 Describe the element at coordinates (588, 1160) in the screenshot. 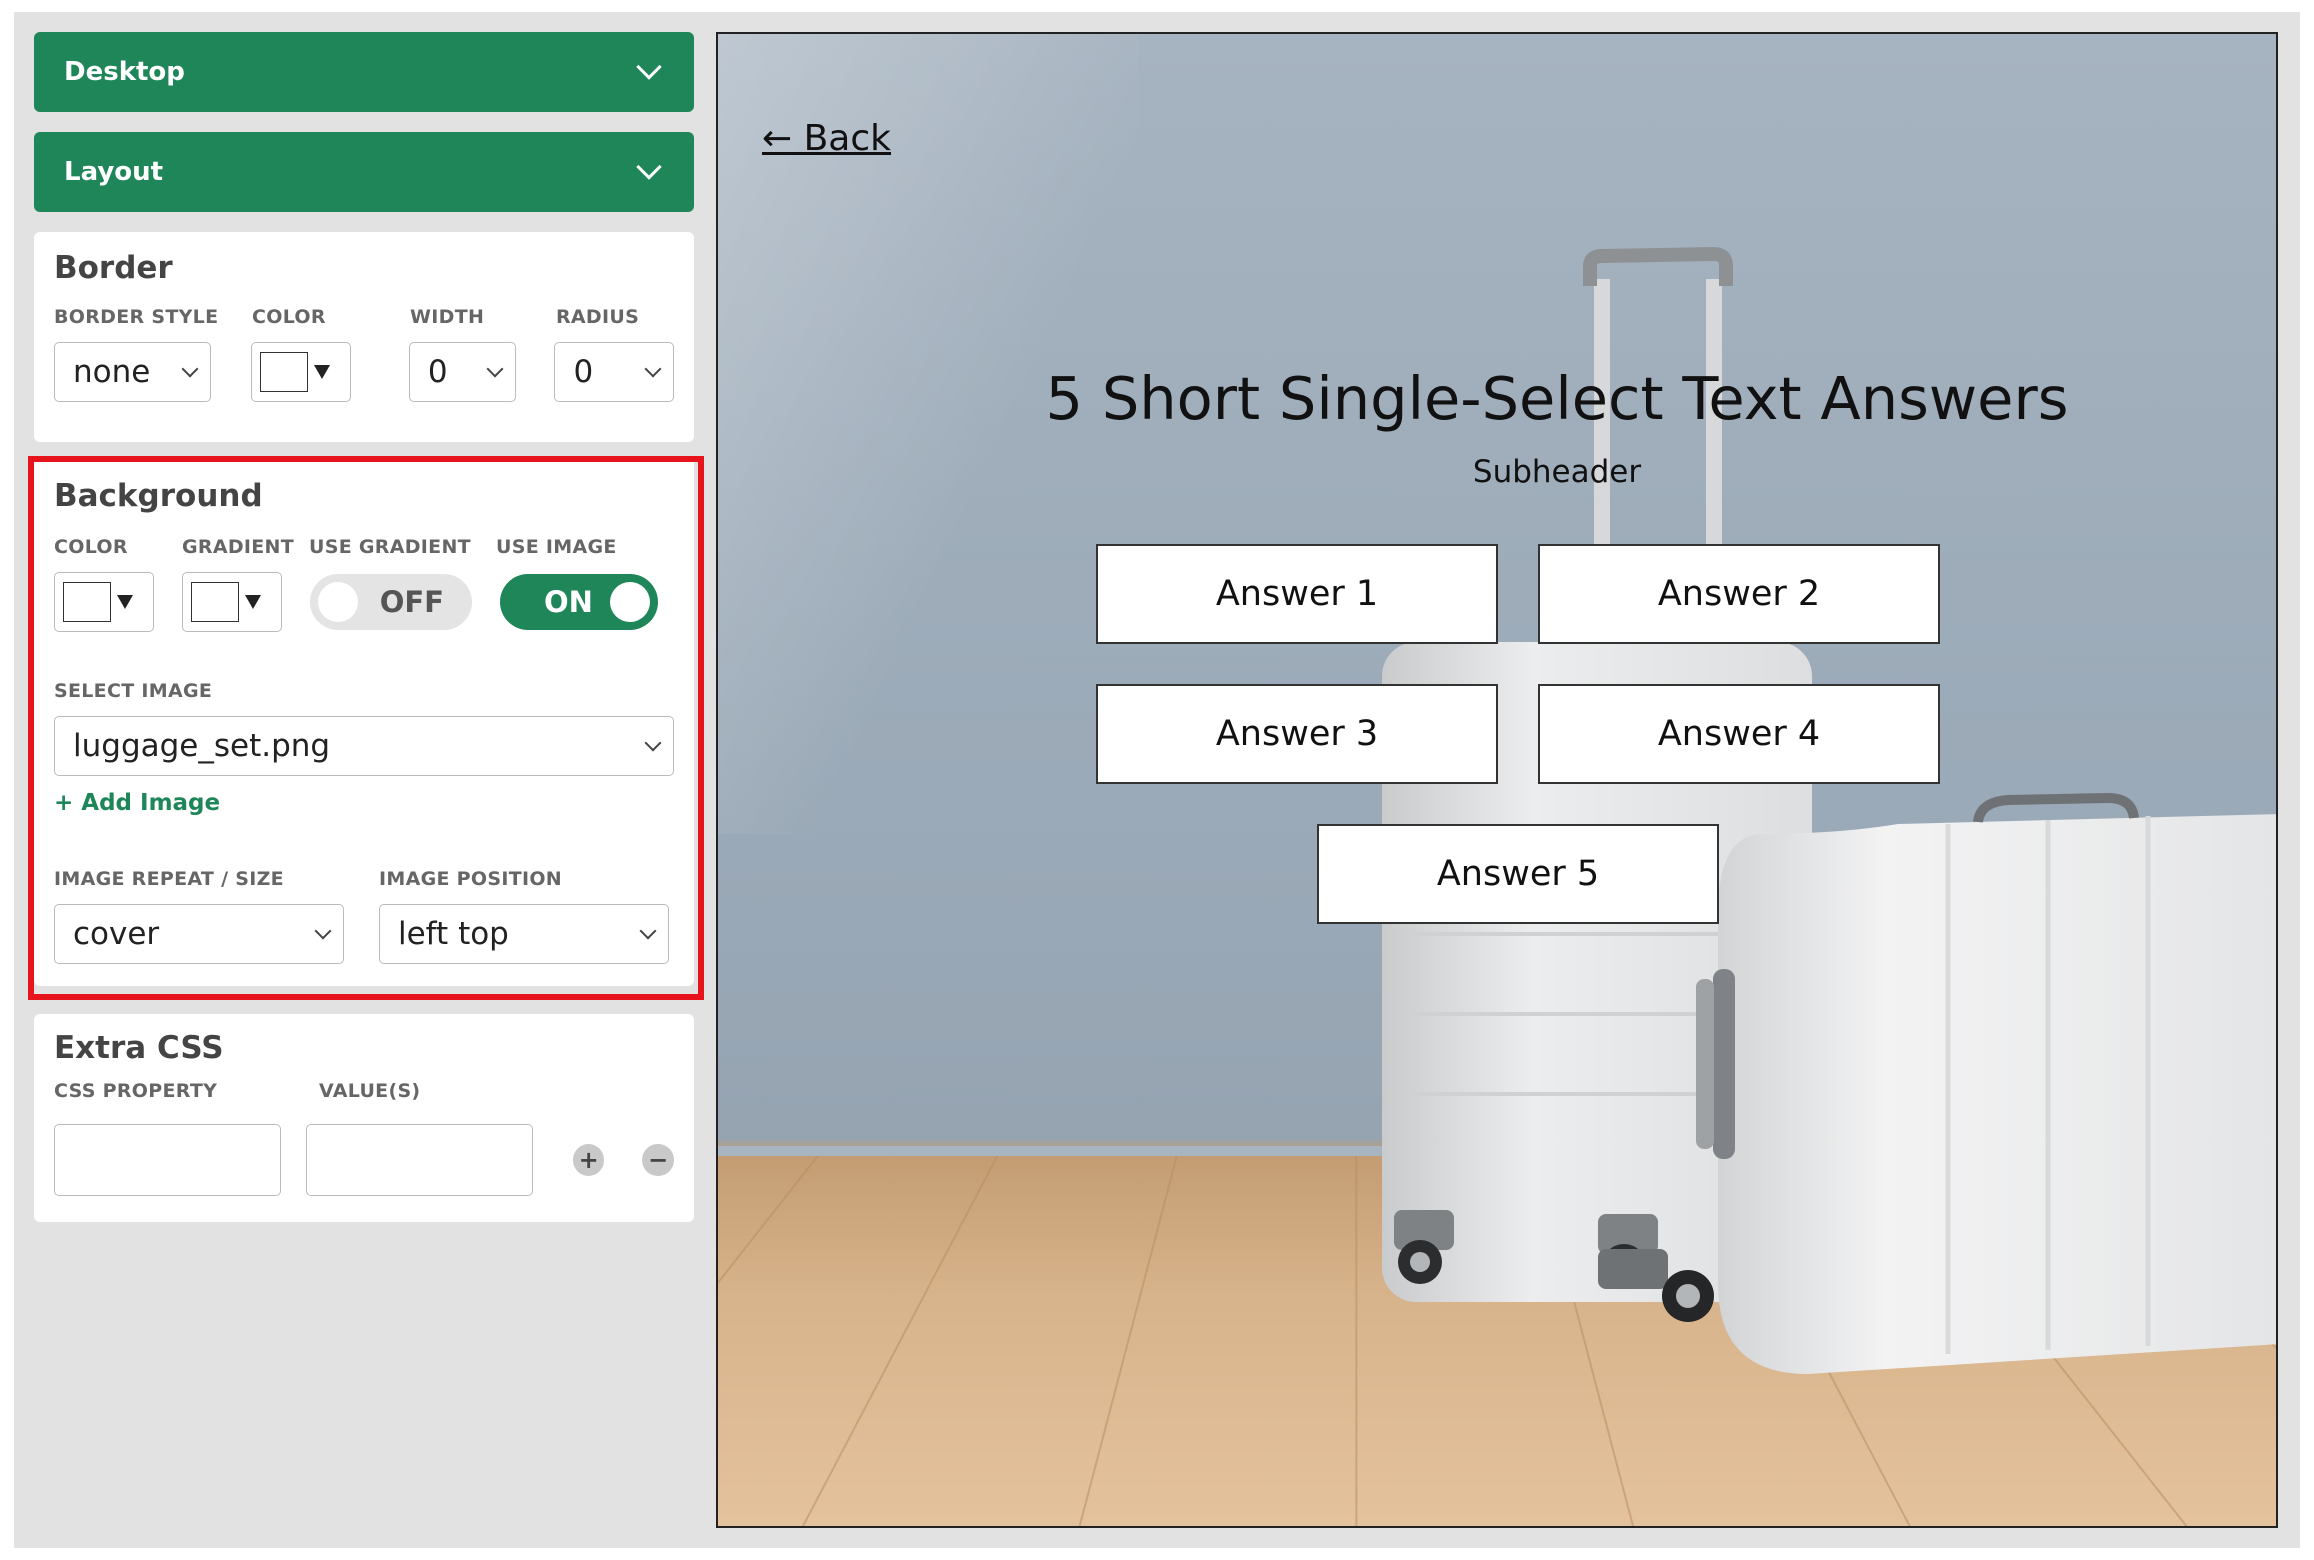

I see `add-row-button: +` at that location.